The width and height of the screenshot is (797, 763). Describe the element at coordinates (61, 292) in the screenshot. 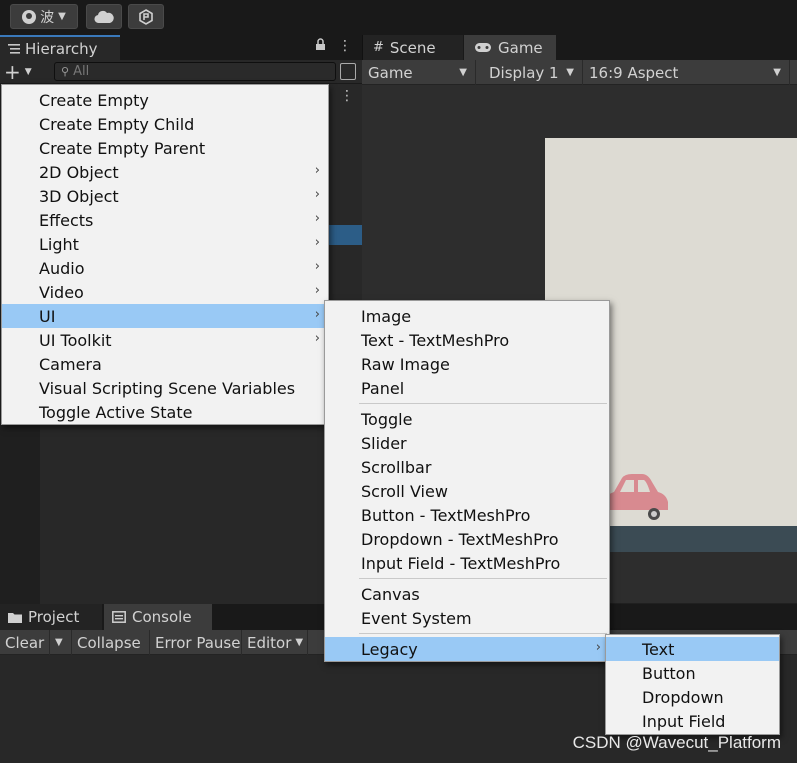

I see `menu-item-label: Video` at that location.